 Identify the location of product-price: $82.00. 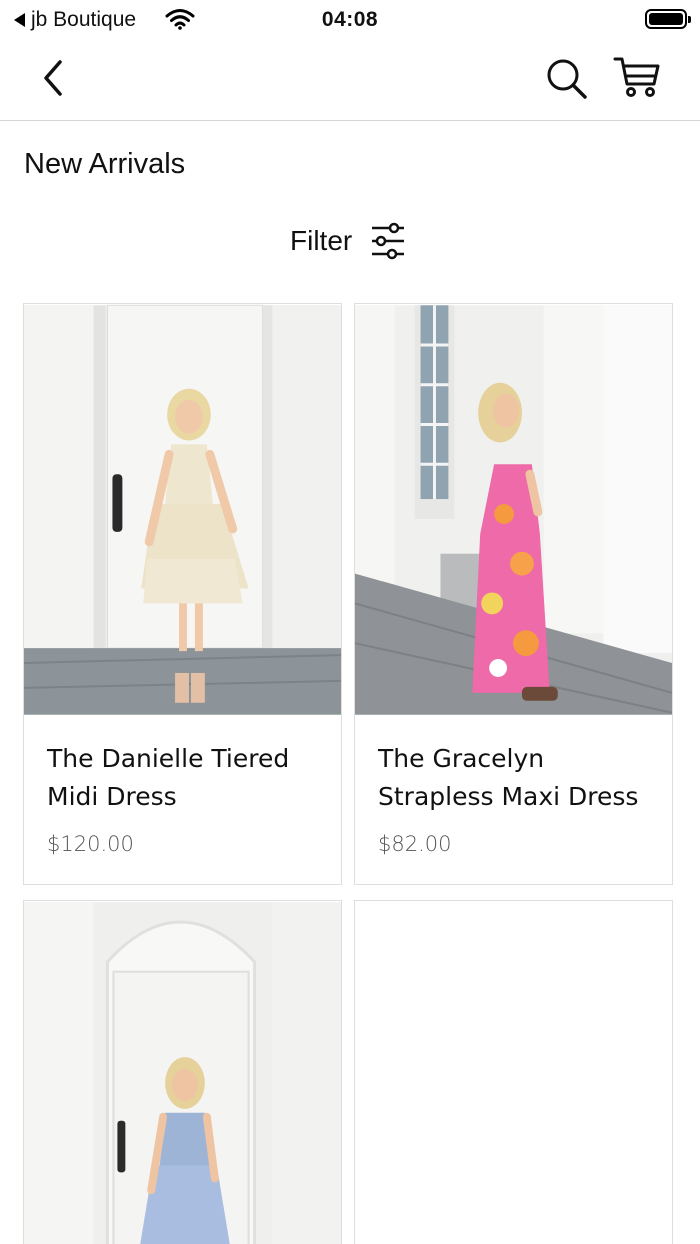
(415, 844).